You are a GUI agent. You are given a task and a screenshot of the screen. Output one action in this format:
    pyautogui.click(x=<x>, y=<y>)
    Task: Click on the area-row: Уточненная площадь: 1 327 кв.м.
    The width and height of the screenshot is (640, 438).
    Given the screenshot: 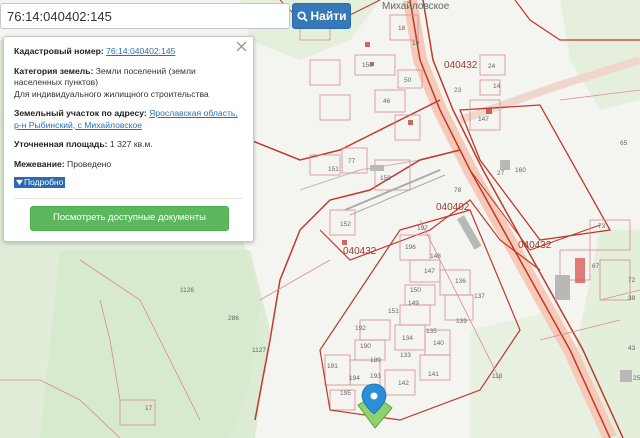 What is the action you would take?
    pyautogui.click(x=128, y=145)
    